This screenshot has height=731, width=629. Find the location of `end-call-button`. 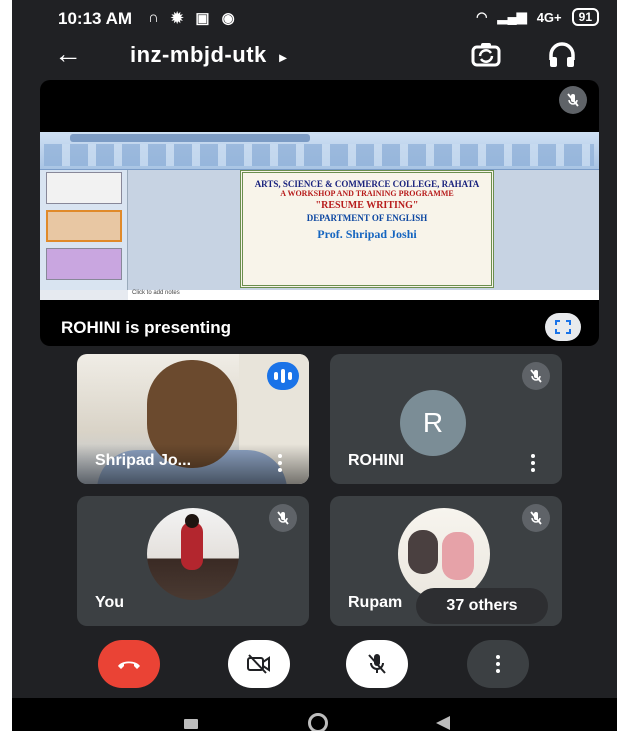

end-call-button is located at coordinates (129, 664).